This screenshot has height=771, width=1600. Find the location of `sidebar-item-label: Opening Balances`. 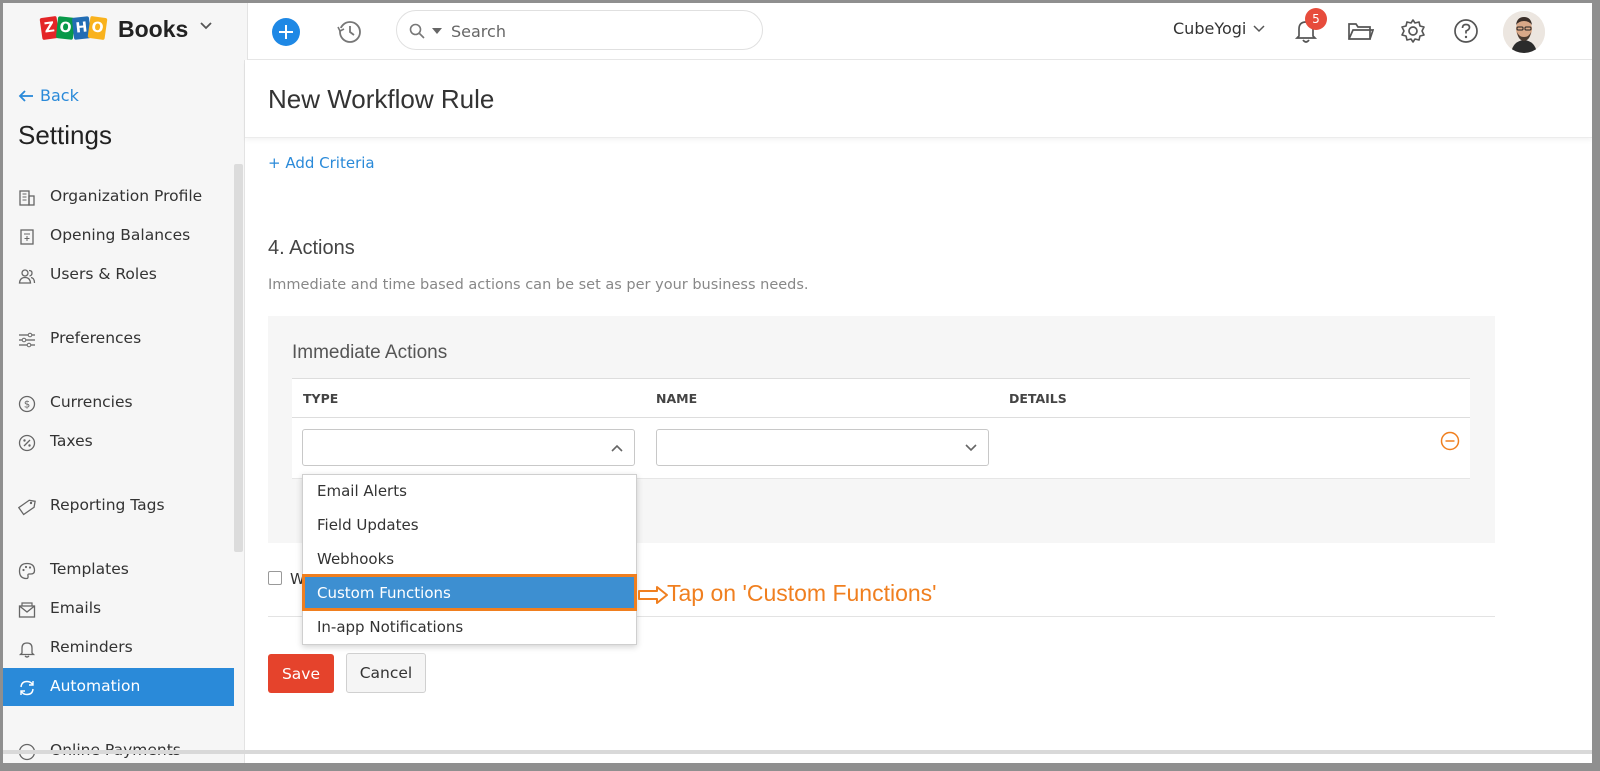

sidebar-item-label: Opening Balances is located at coordinates (120, 235).